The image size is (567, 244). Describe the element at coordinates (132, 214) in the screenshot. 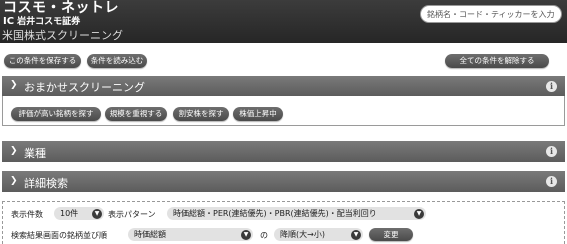

I see `display-pattern-label: 表示パターン` at that location.